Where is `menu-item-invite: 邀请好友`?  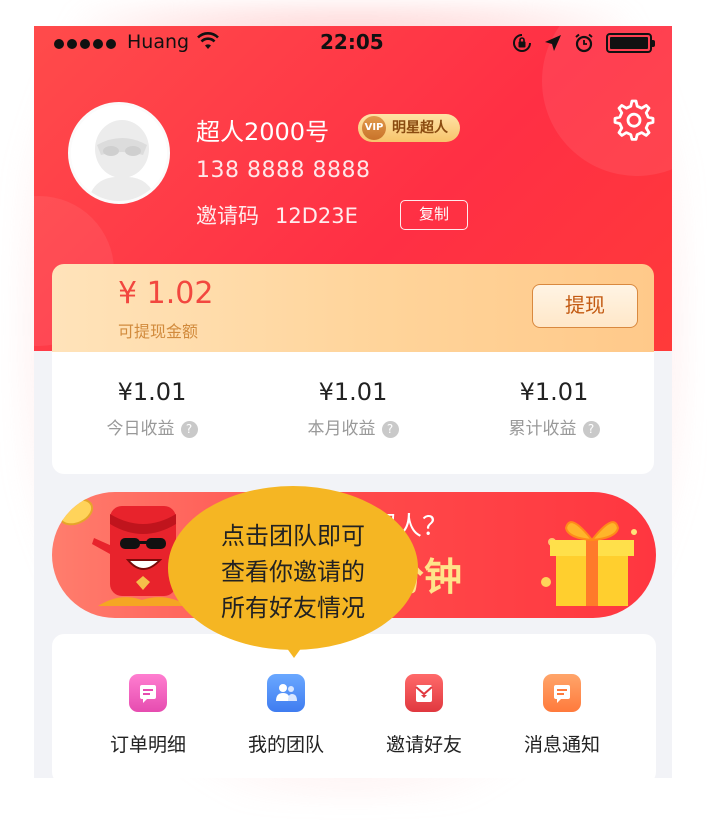
menu-item-invite: 邀请好友 is located at coordinates (424, 715).